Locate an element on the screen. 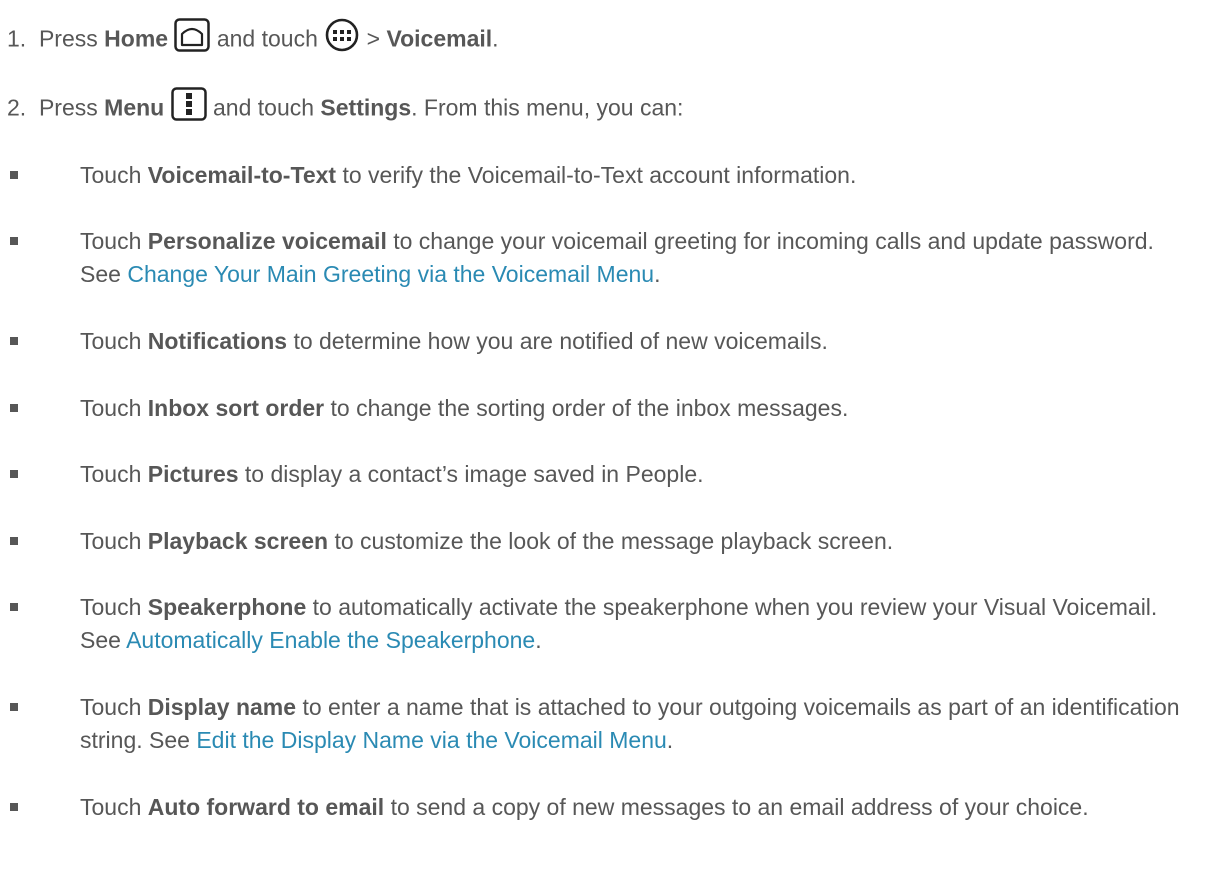  voicemail-label: Voicemail is located at coordinates (439, 38).